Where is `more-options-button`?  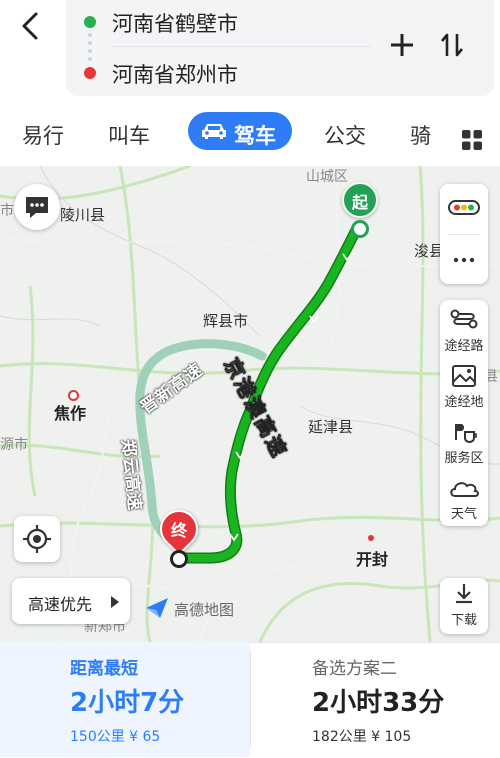 more-options-button is located at coordinates (464, 260).